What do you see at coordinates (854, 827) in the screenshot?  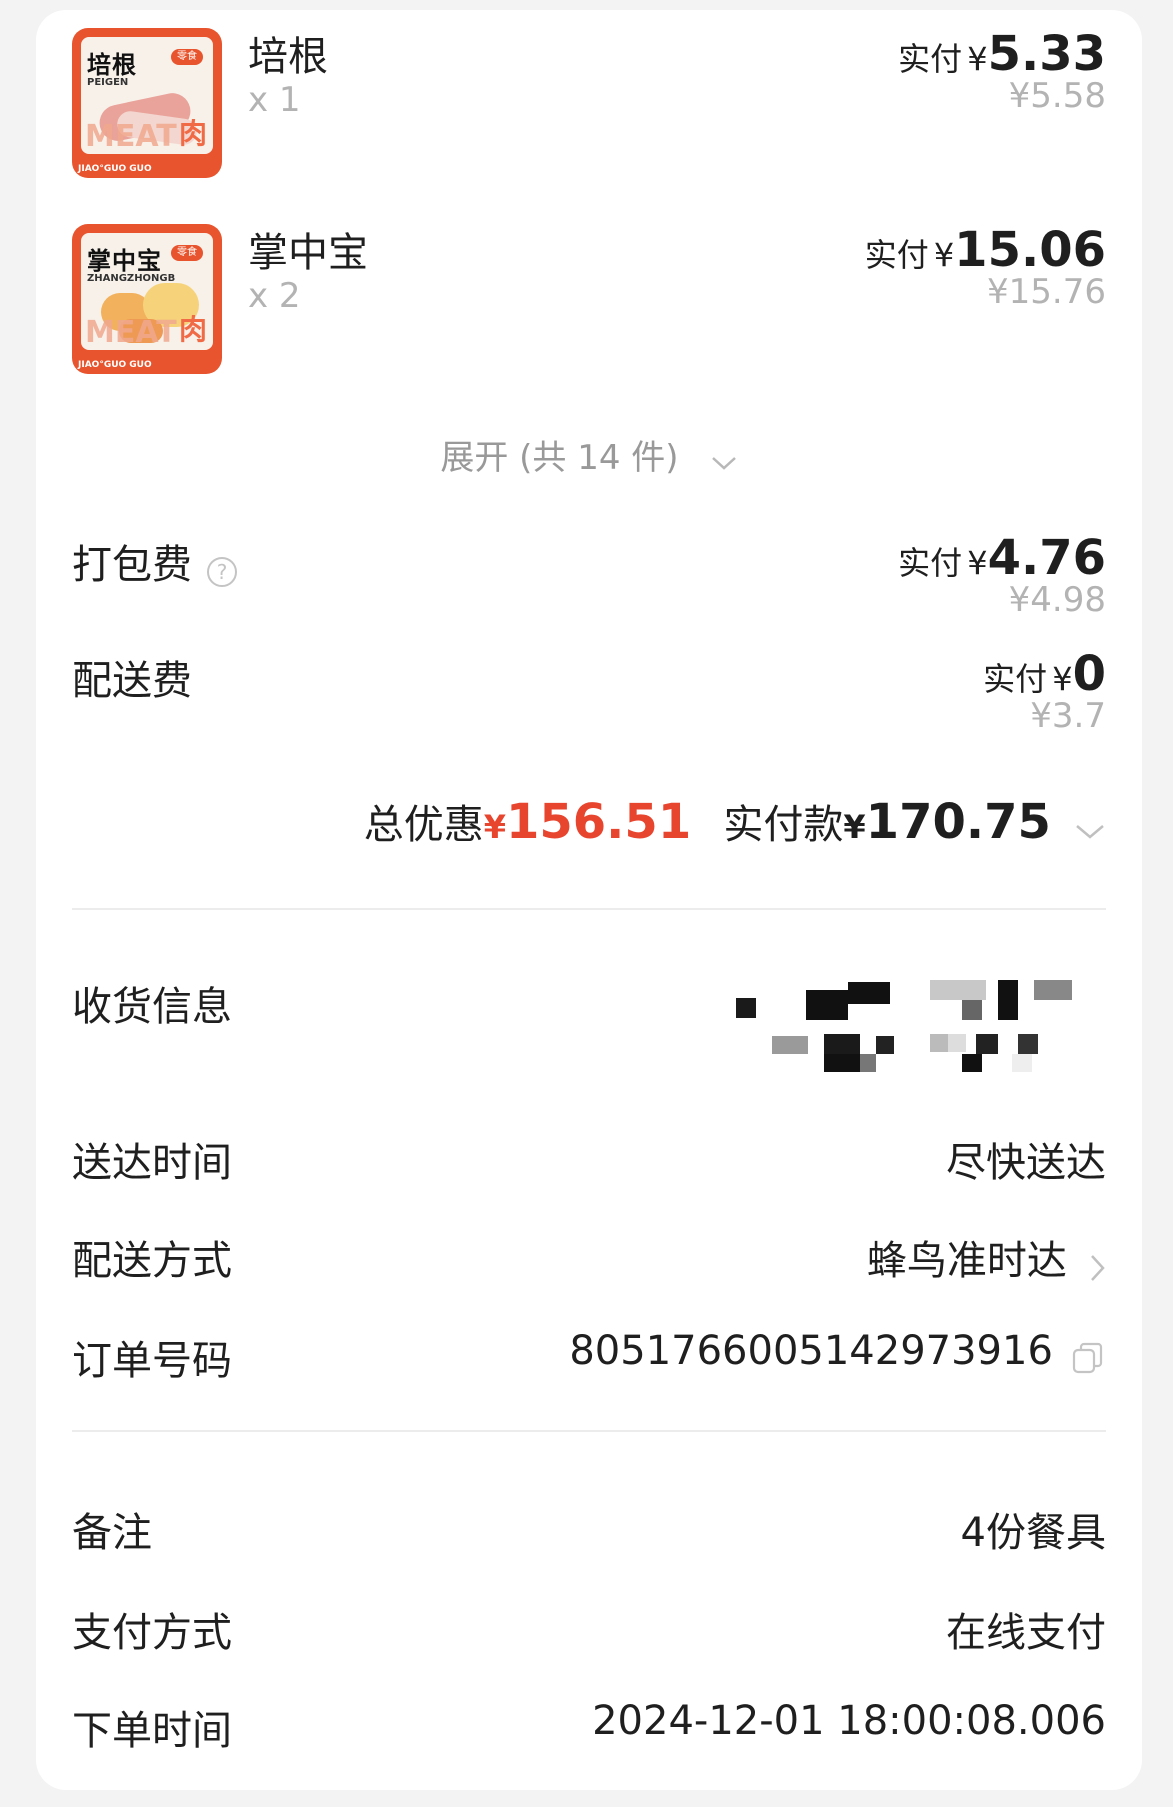 I see `paid-currency: ¥` at bounding box center [854, 827].